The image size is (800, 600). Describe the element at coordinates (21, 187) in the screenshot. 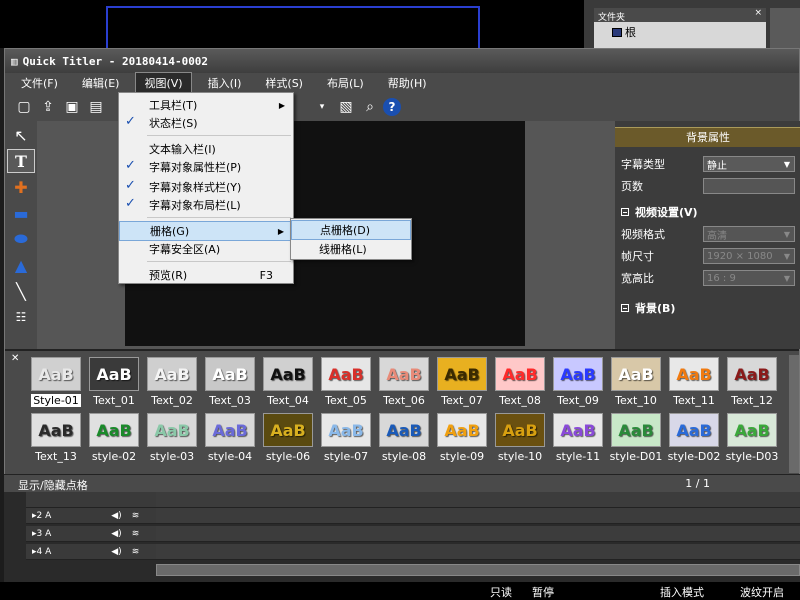

I see `crop-icon: ✚` at that location.